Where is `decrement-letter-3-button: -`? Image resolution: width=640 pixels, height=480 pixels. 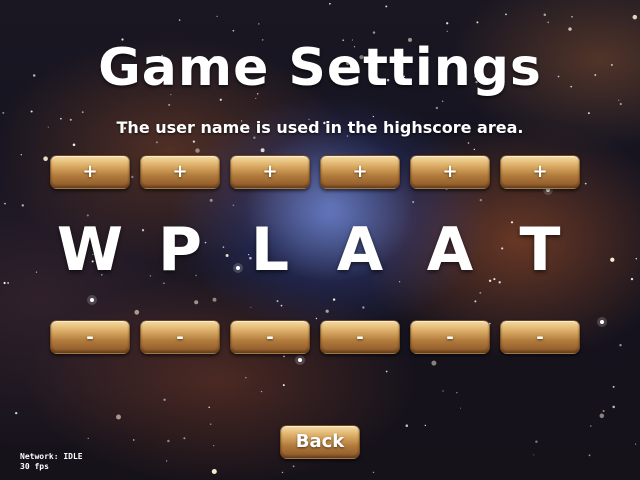 decrement-letter-3-button: - is located at coordinates (270, 337).